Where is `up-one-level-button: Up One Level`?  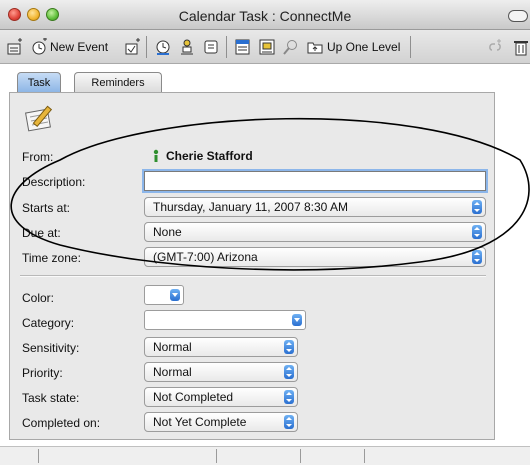
up-one-level-button: Up One Level is located at coordinates (353, 47).